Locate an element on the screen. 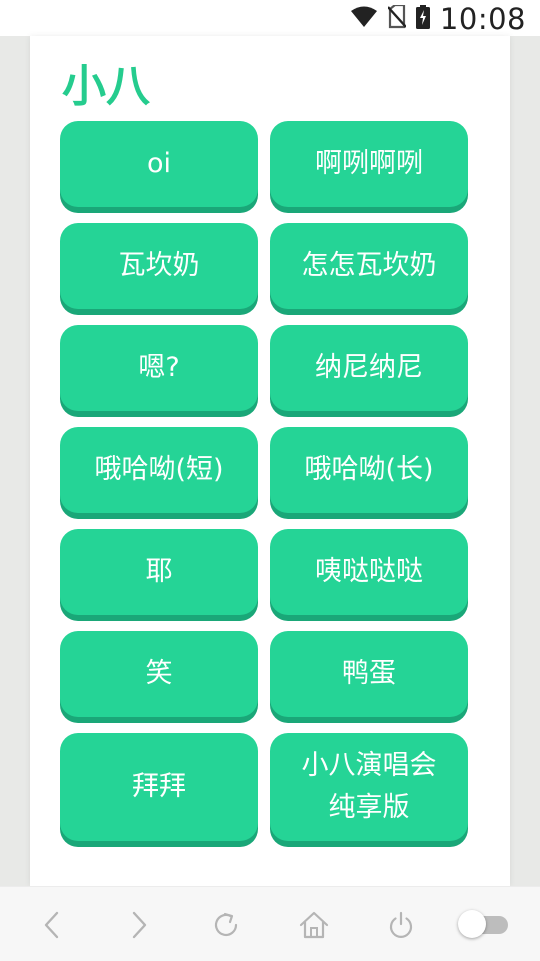 This screenshot has height=961, width=540. back-icon is located at coordinates (52, 925).